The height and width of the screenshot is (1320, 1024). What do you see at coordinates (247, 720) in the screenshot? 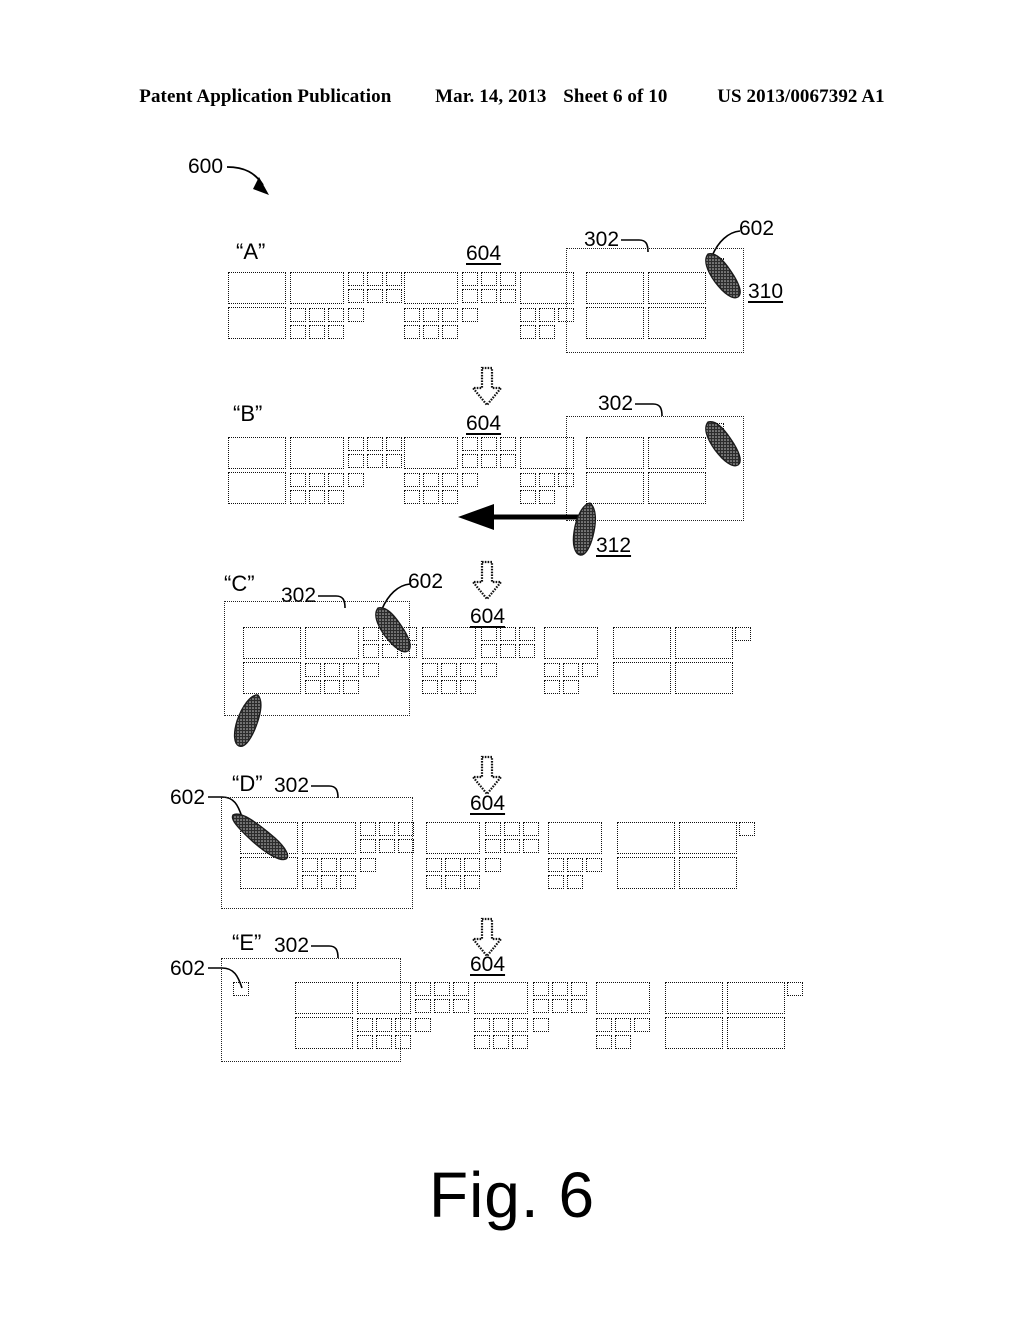
I see `touch-cursor-secondary-icon` at bounding box center [247, 720].